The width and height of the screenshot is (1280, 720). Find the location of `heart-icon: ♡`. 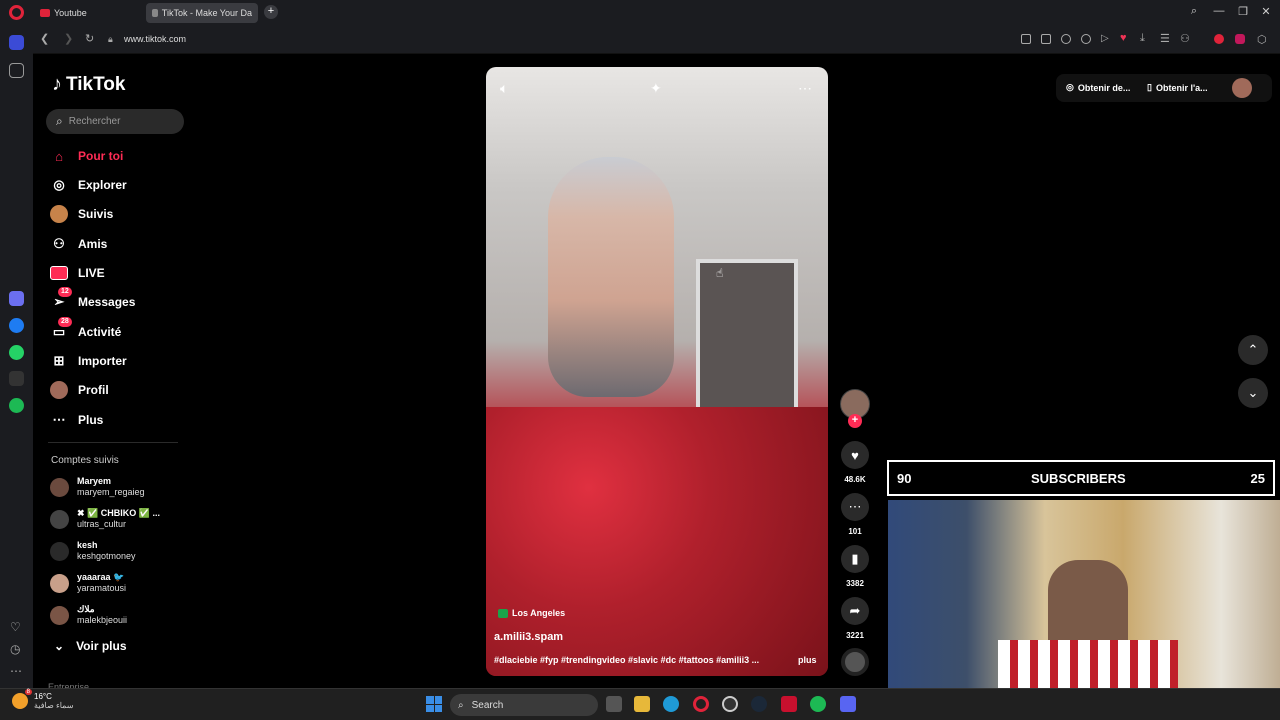

heart-icon: ♡ is located at coordinates (15, 627).